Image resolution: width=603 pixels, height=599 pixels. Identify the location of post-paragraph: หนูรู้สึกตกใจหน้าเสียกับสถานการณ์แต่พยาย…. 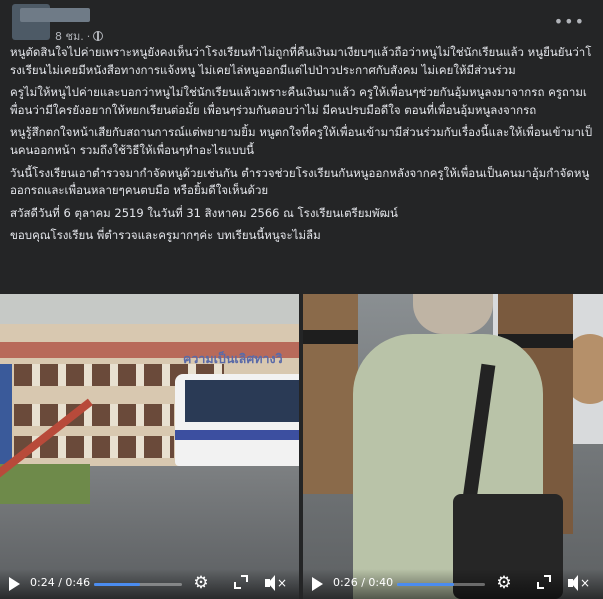
(301, 141).